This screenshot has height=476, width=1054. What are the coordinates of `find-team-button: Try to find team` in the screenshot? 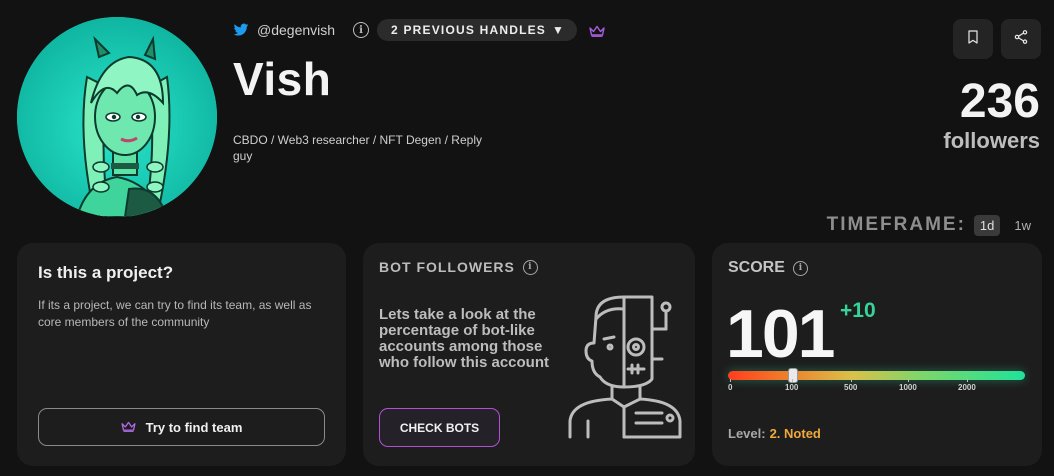 It's located at (181, 427).